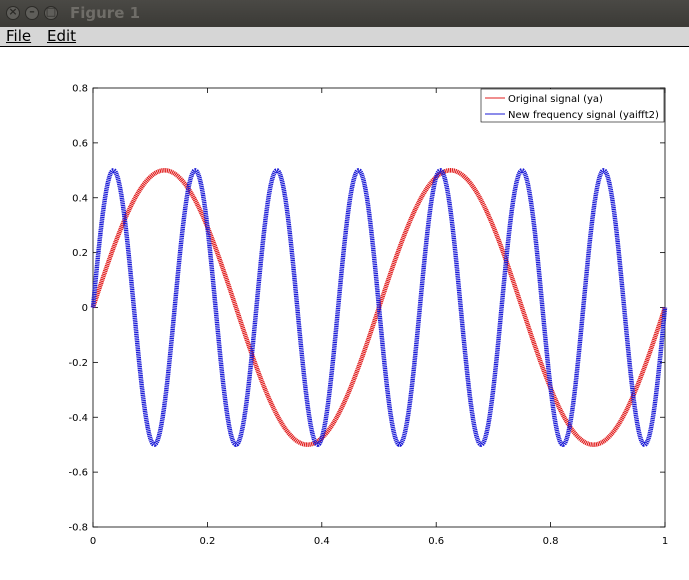 This screenshot has height=580, width=689. What do you see at coordinates (80, 198) in the screenshot?
I see `y-tick-label: 0.4` at bounding box center [80, 198].